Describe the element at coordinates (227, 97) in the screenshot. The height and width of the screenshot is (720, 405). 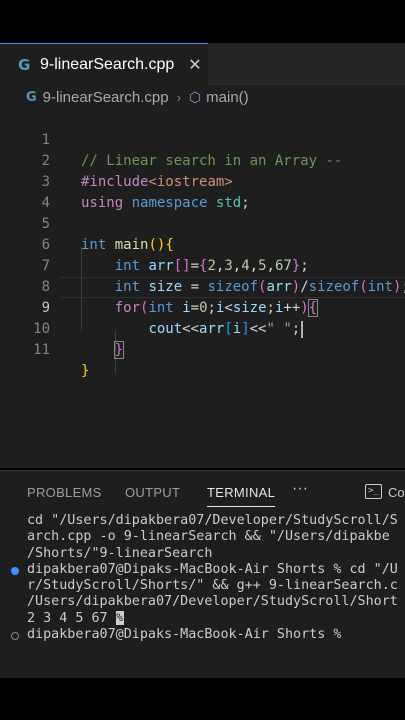
I see `breadcrumb-symbol: main()` at that location.